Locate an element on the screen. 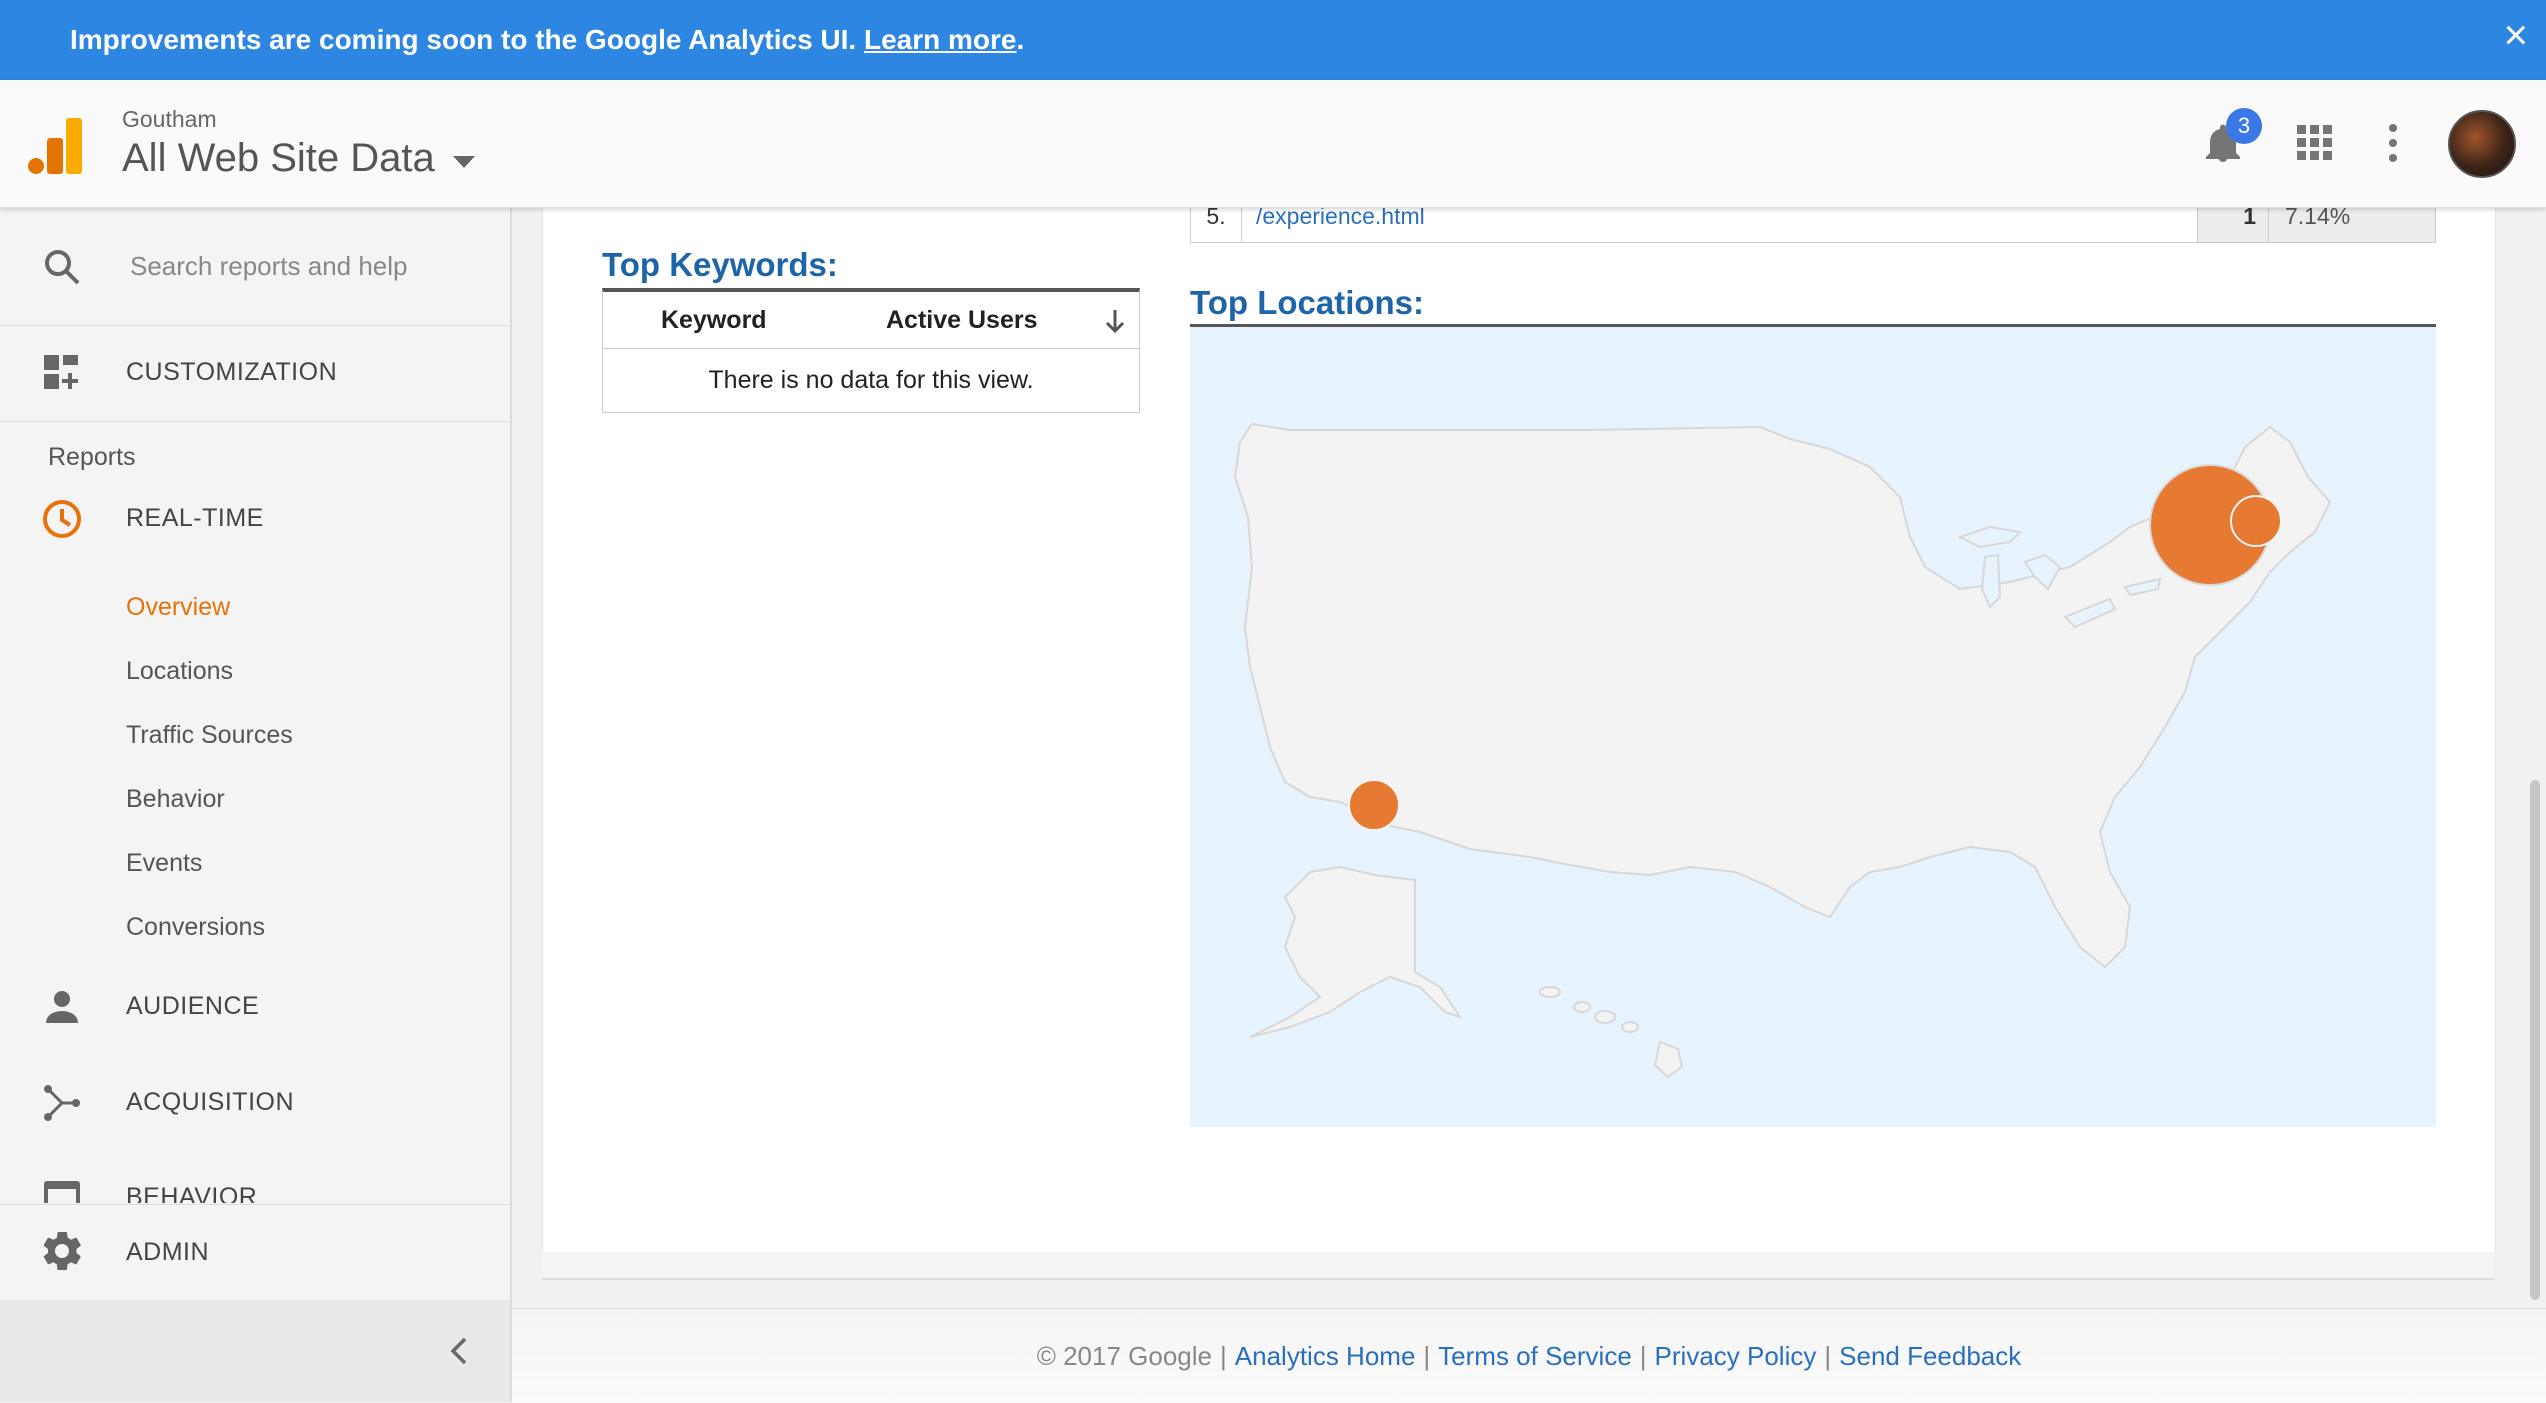  sidebar-item-acquisition: ACQUISITION is located at coordinates (255, 1104).